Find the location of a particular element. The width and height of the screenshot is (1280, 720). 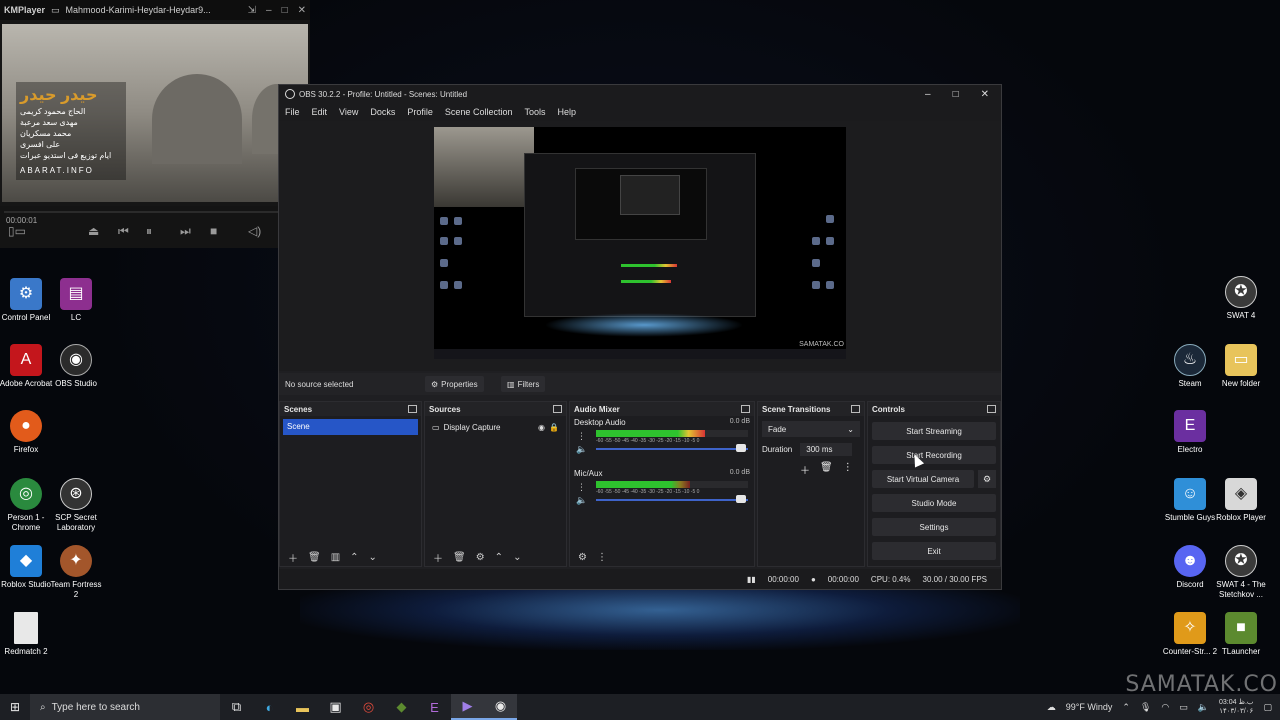

pin-icon: ⇲ is located at coordinates (252, 10).